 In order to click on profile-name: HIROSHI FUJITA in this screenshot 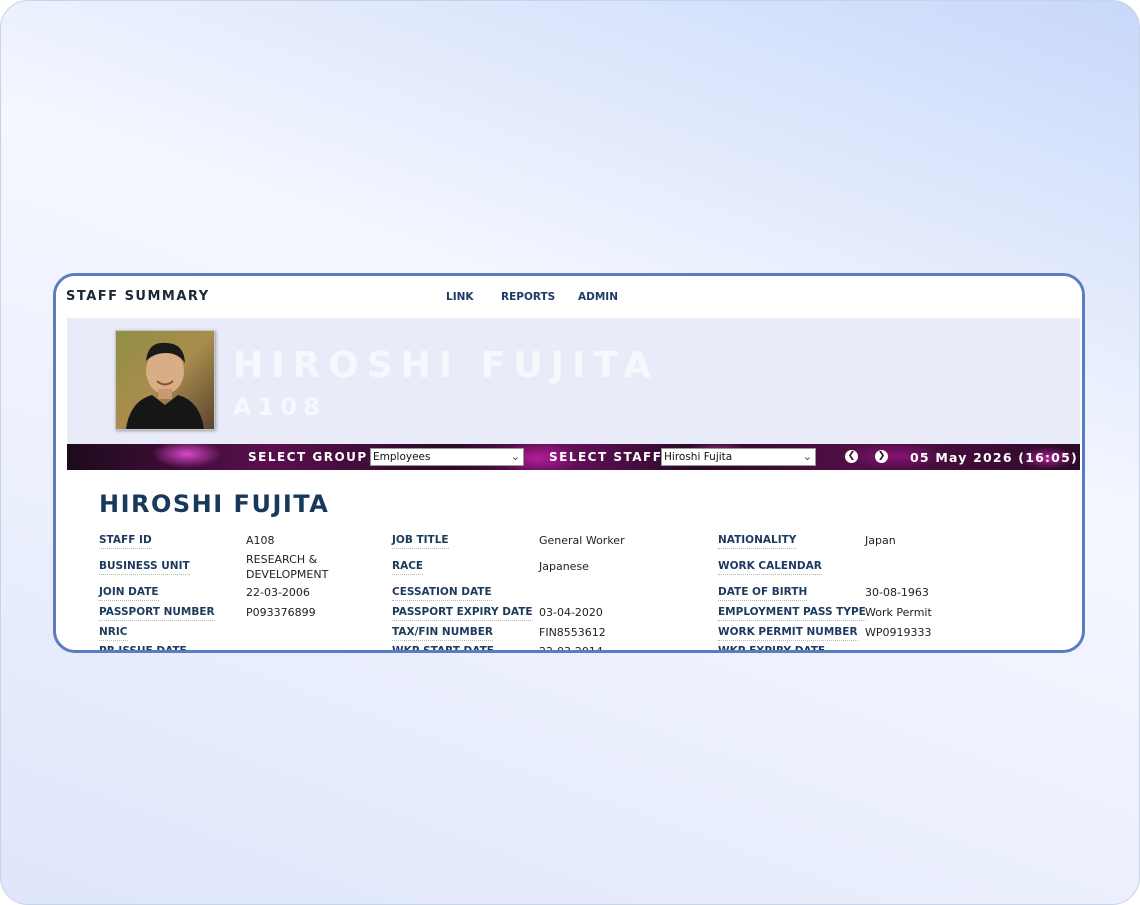, I will do `click(214, 504)`.